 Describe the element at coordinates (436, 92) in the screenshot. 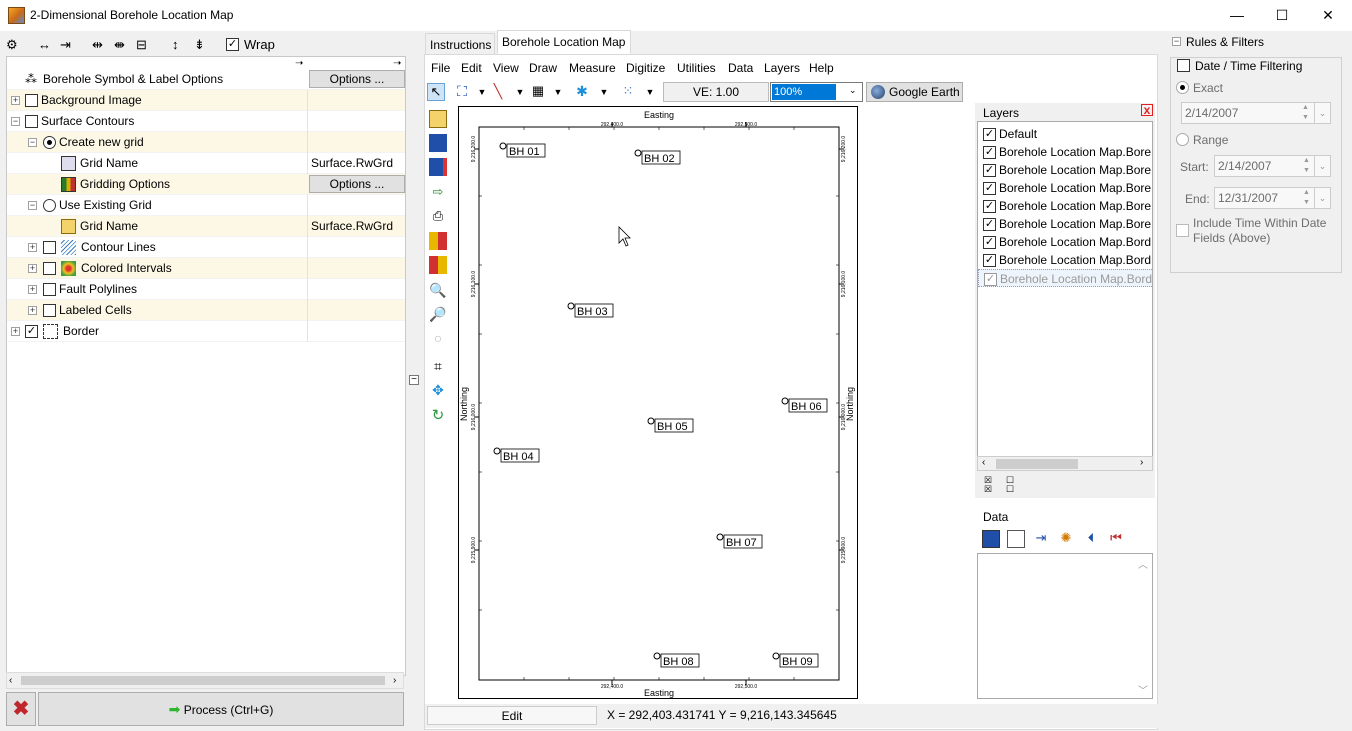

I see `select-pointer-icon: ↖` at that location.